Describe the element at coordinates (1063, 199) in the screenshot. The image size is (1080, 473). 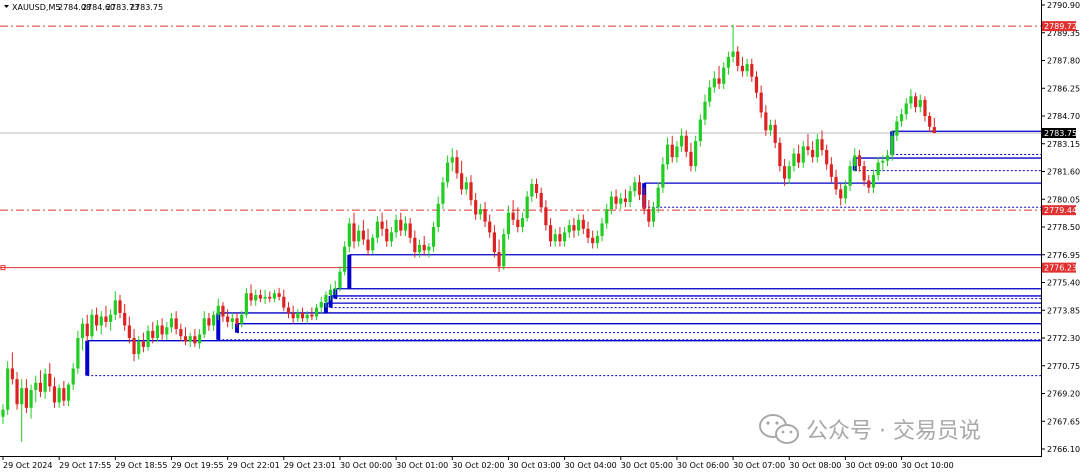
I see `price-tick-label: 2780.05` at that location.